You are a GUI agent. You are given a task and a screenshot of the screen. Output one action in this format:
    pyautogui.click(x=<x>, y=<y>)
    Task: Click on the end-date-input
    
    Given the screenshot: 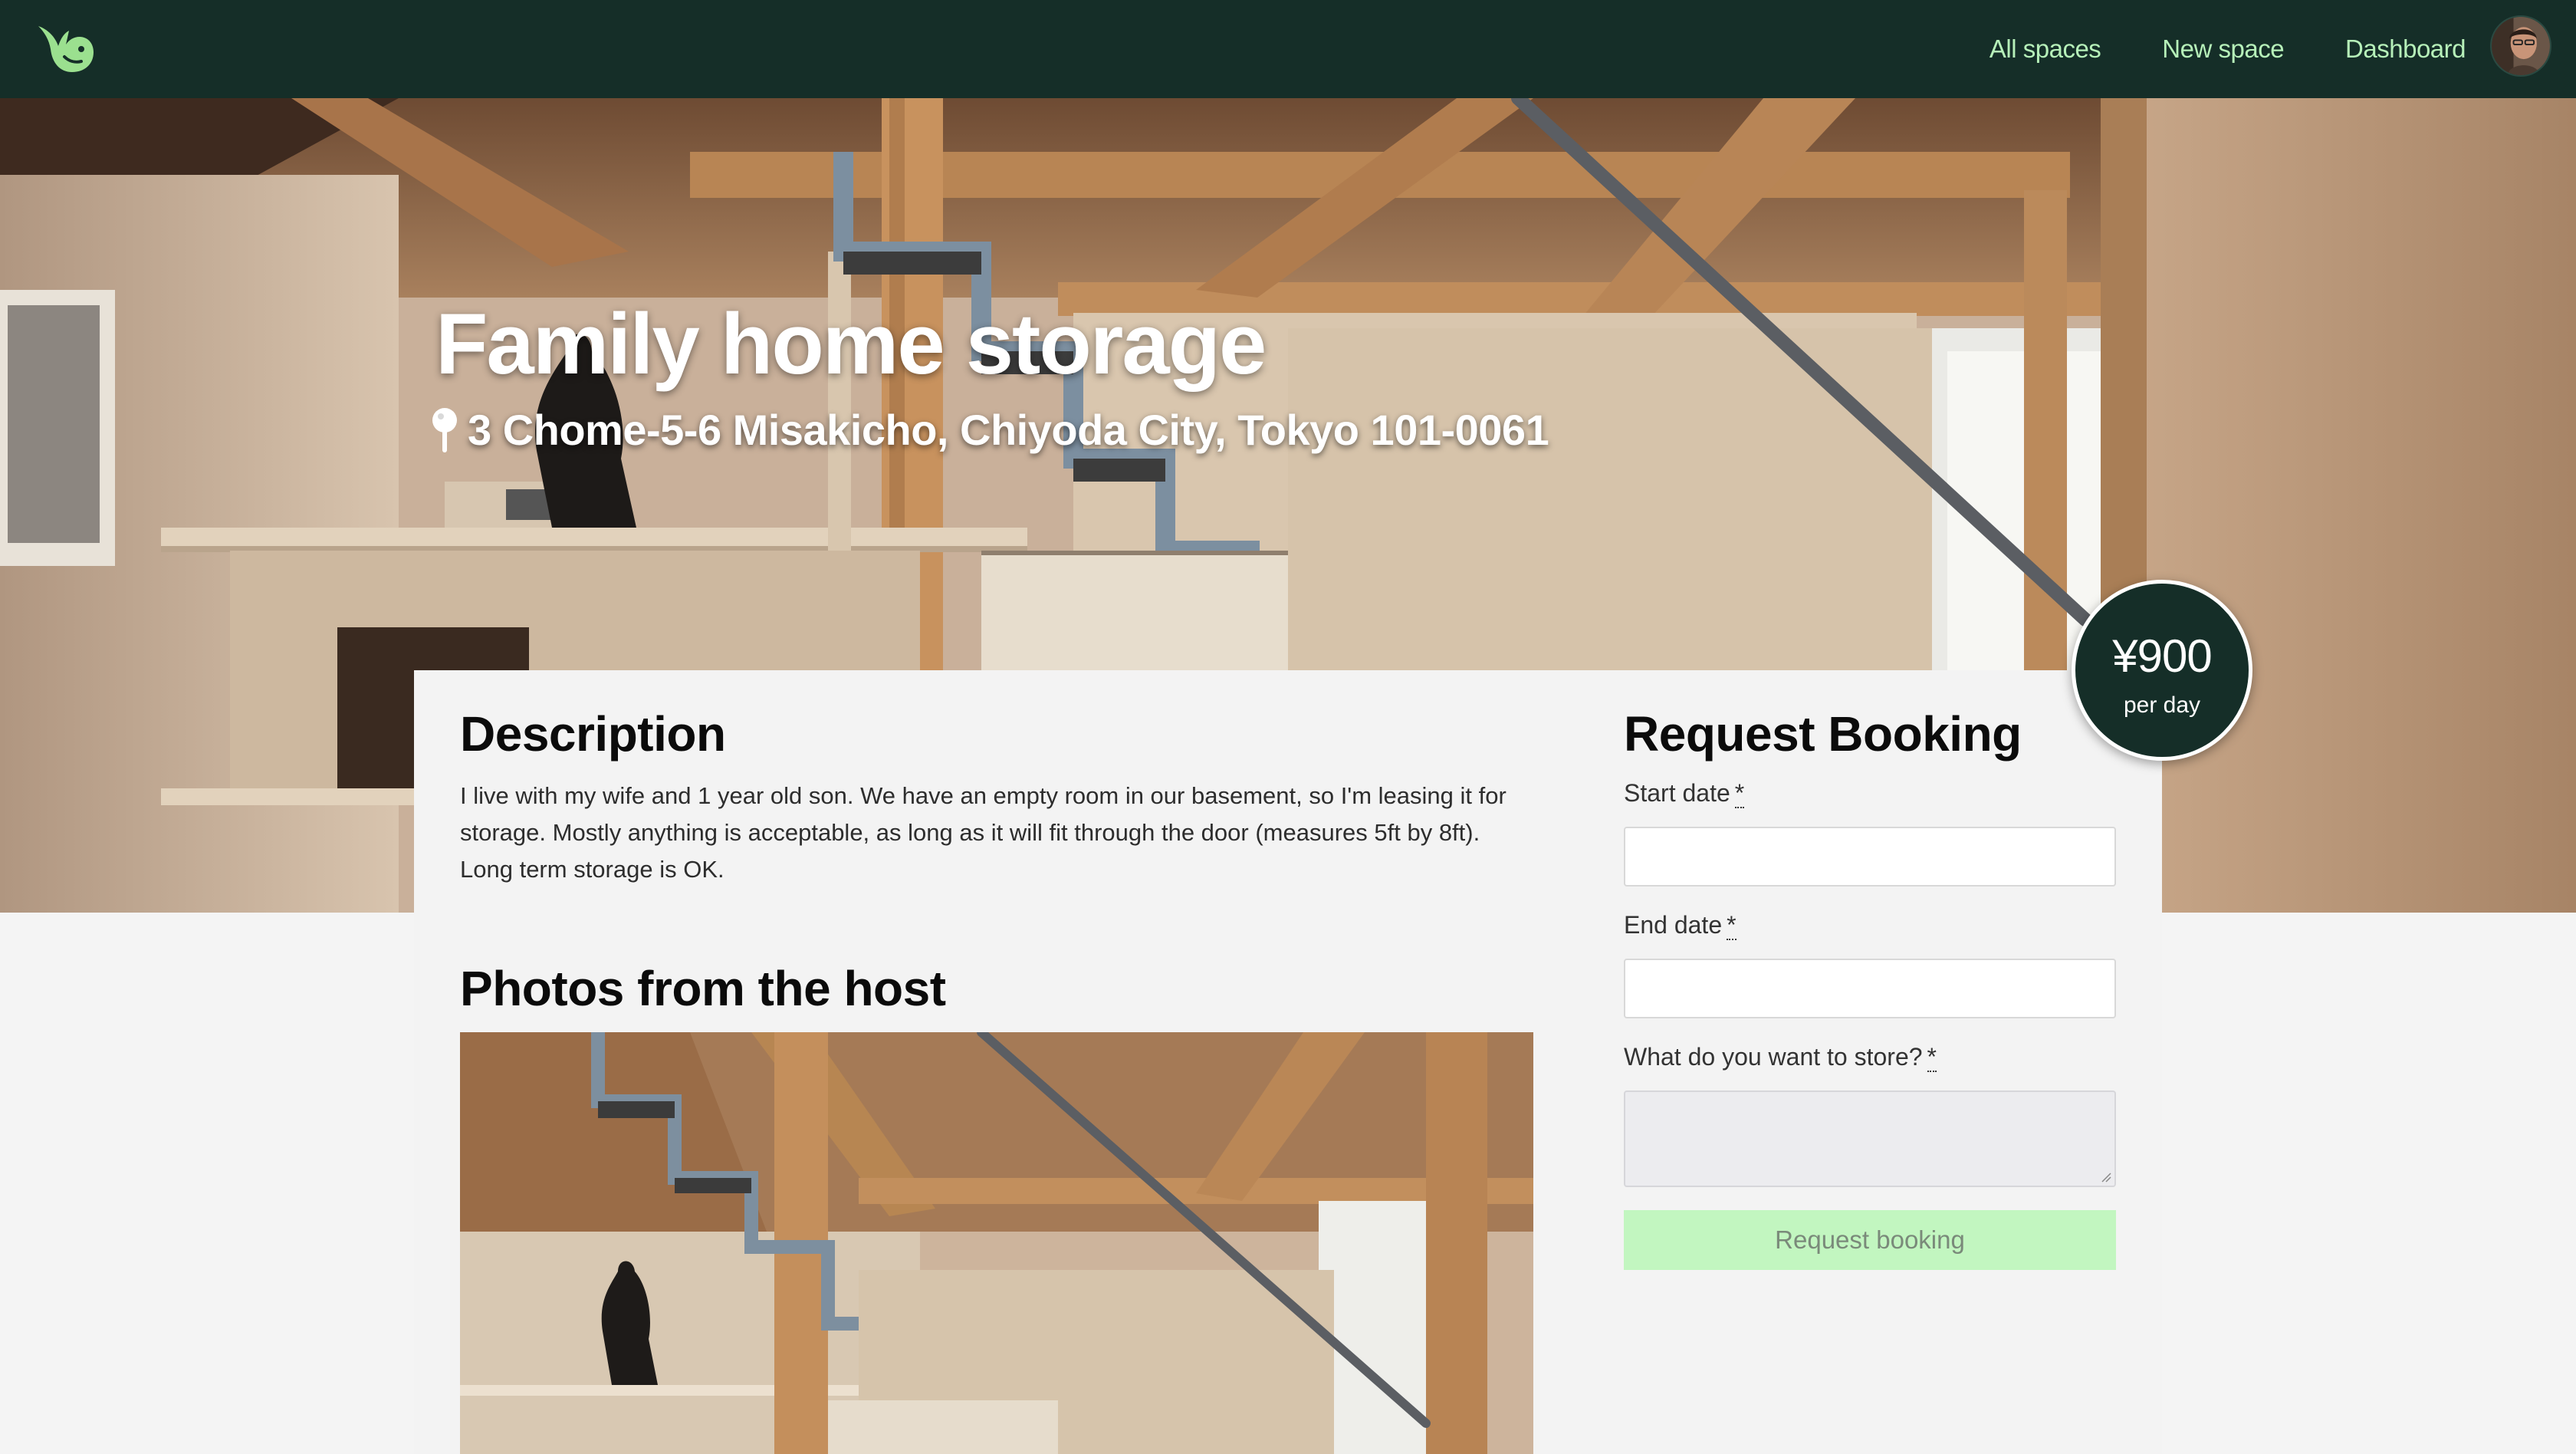 What is the action you would take?
    pyautogui.click(x=1870, y=988)
    